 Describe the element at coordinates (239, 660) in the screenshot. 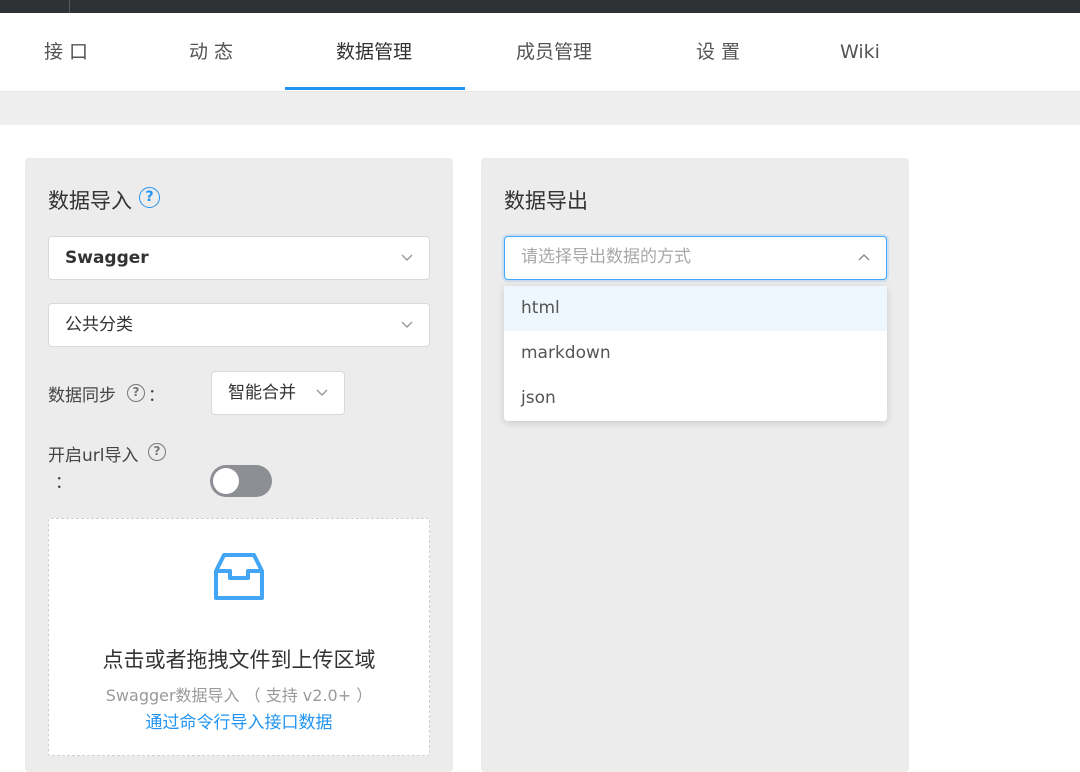

I see `dropzone-main-text: 点击或者拖拽文件到上传区域` at that location.